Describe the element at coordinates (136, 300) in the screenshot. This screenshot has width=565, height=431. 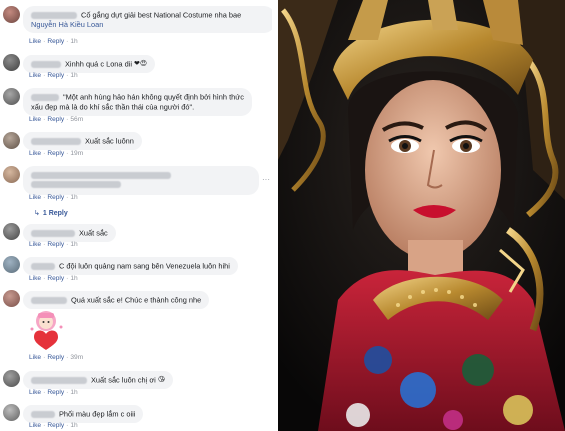
I see `comment-text: Quá xuất sắc e! Chúc e thành công nhe` at that location.